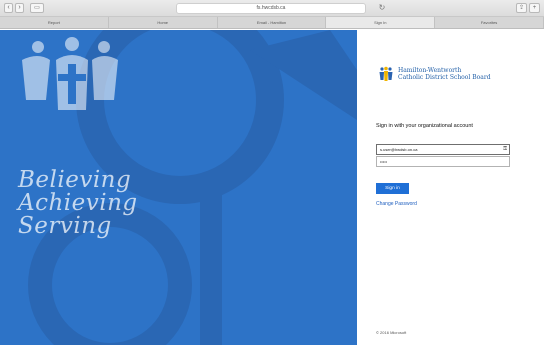 This screenshot has height=345, width=544. Describe the element at coordinates (386, 73) in the screenshot. I see `board-logo-icon` at that location.